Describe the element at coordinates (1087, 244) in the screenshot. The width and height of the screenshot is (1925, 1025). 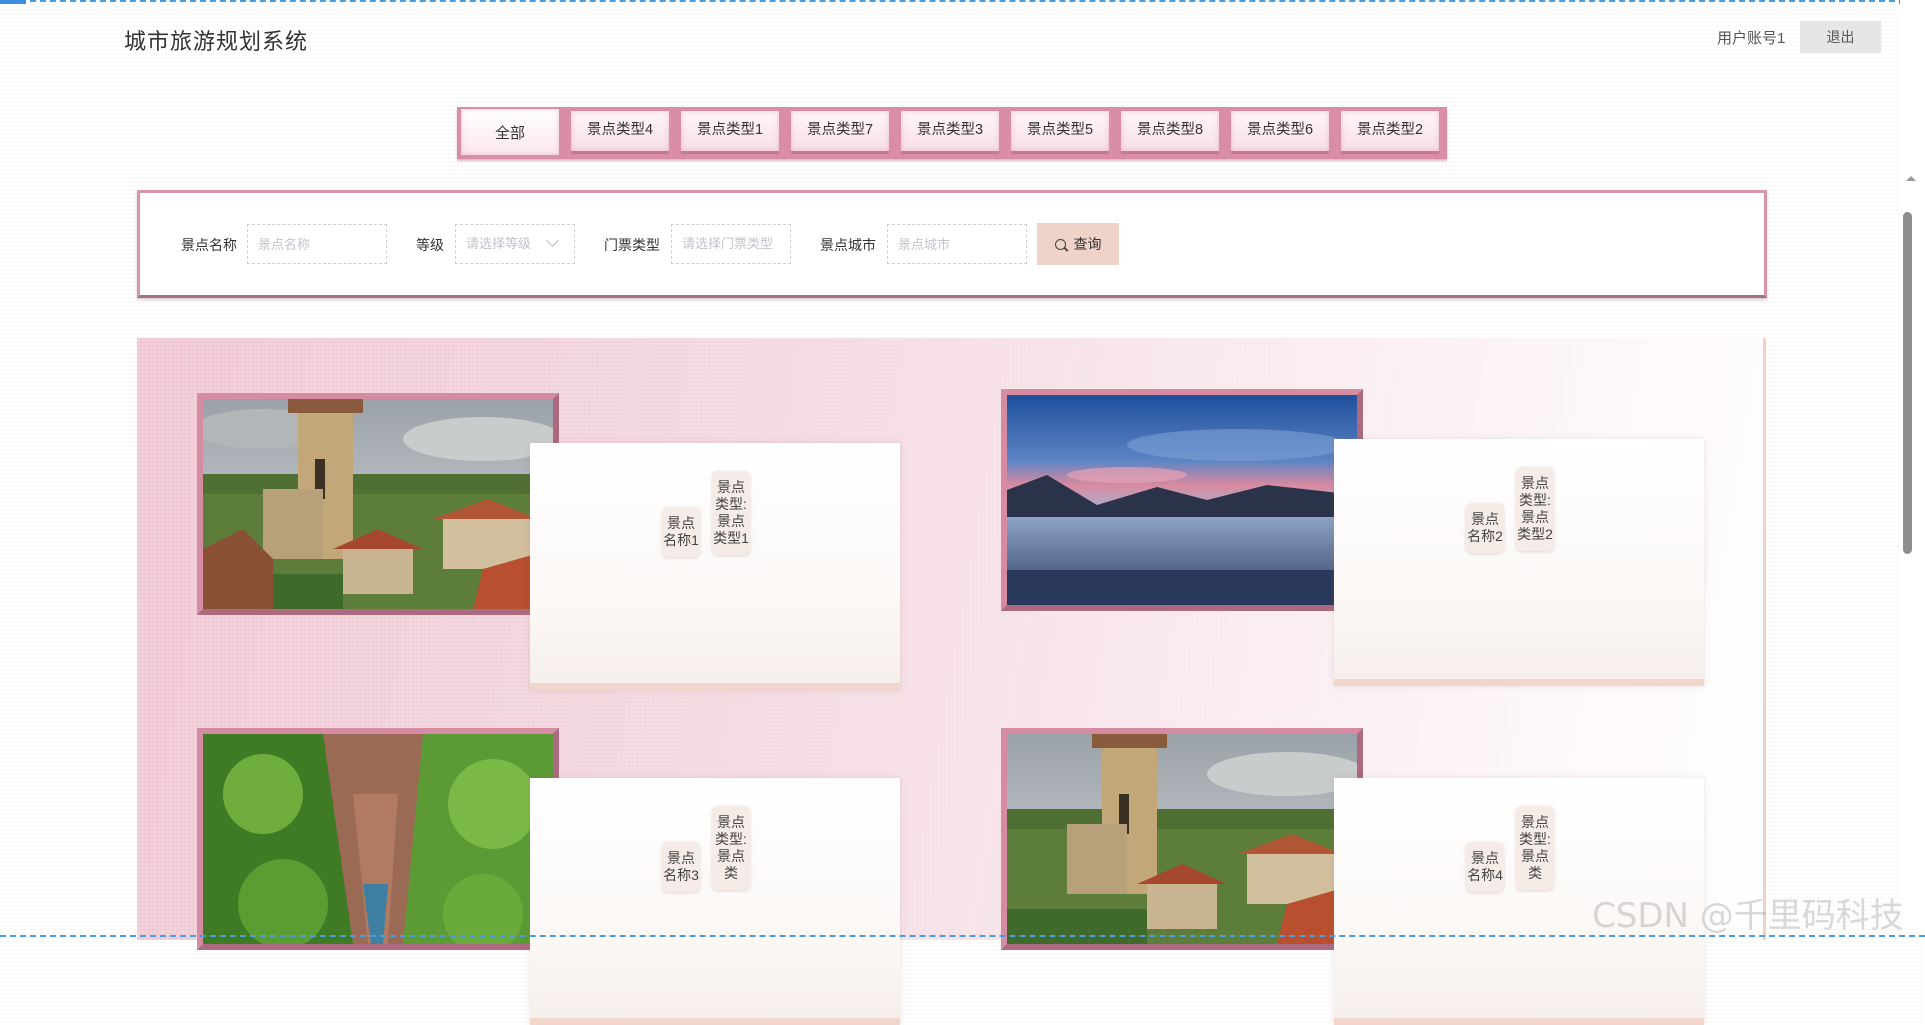
I see `query-button-label: 查询` at that location.